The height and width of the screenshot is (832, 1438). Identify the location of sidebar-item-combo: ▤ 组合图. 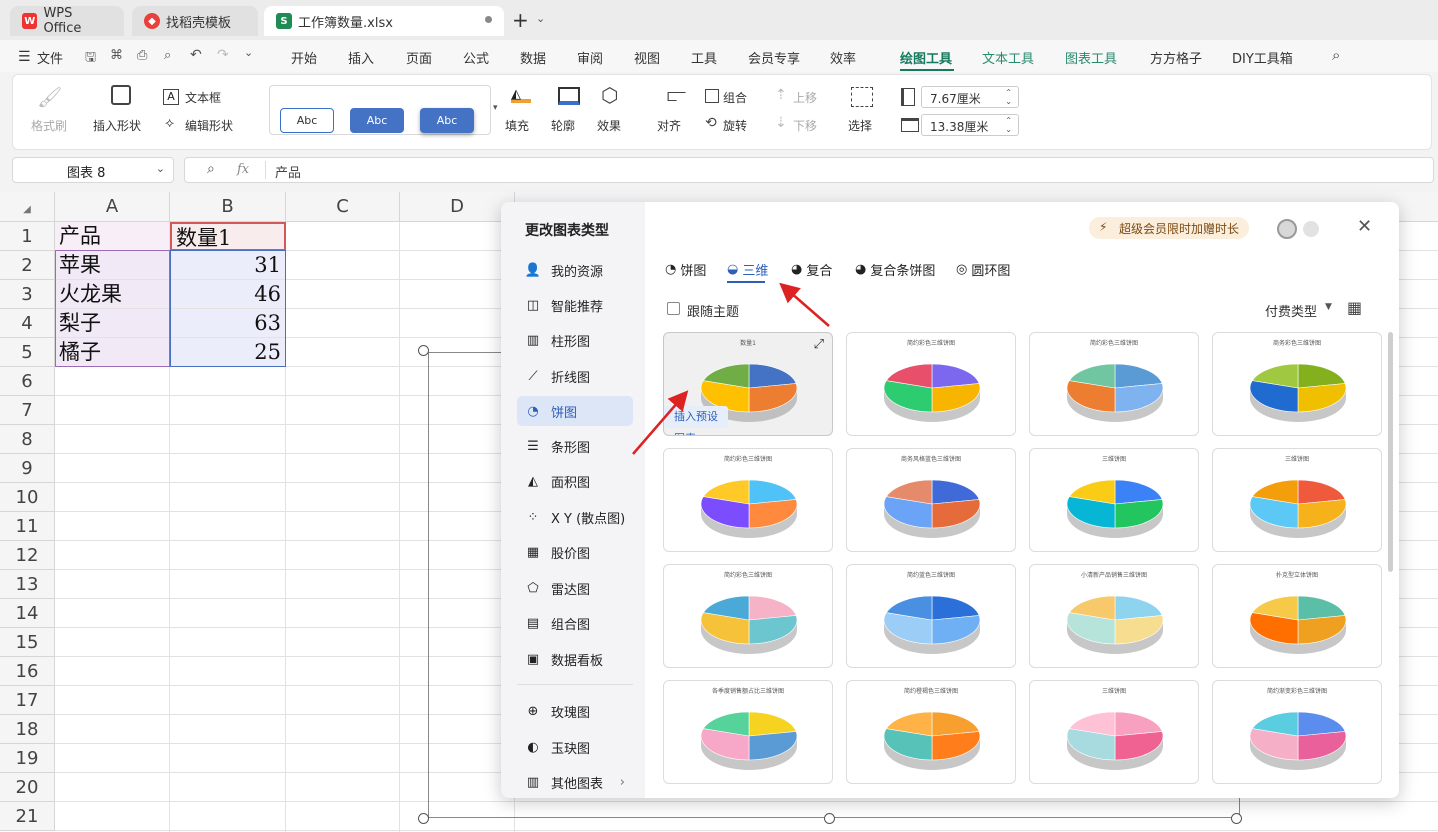
(575, 623).